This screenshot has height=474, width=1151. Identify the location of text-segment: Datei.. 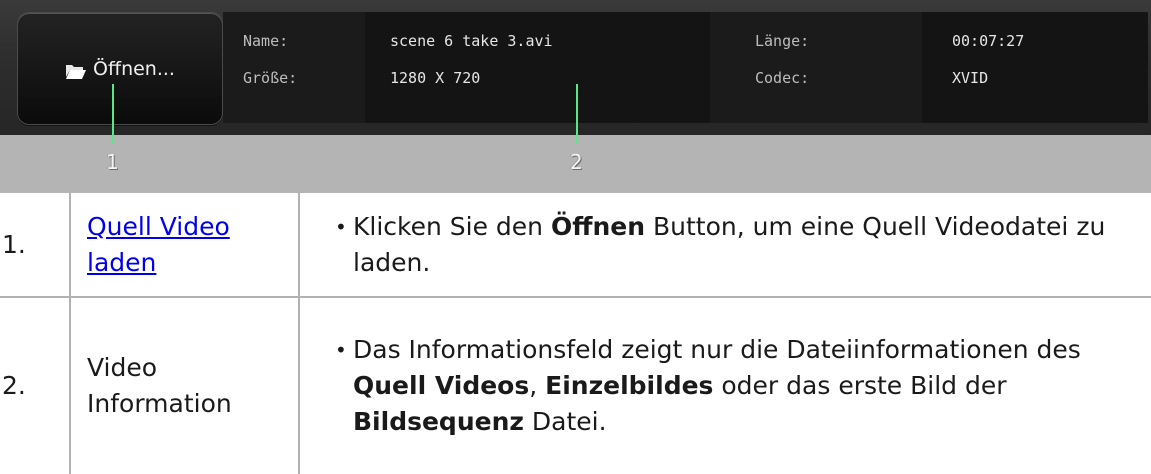
(565, 421).